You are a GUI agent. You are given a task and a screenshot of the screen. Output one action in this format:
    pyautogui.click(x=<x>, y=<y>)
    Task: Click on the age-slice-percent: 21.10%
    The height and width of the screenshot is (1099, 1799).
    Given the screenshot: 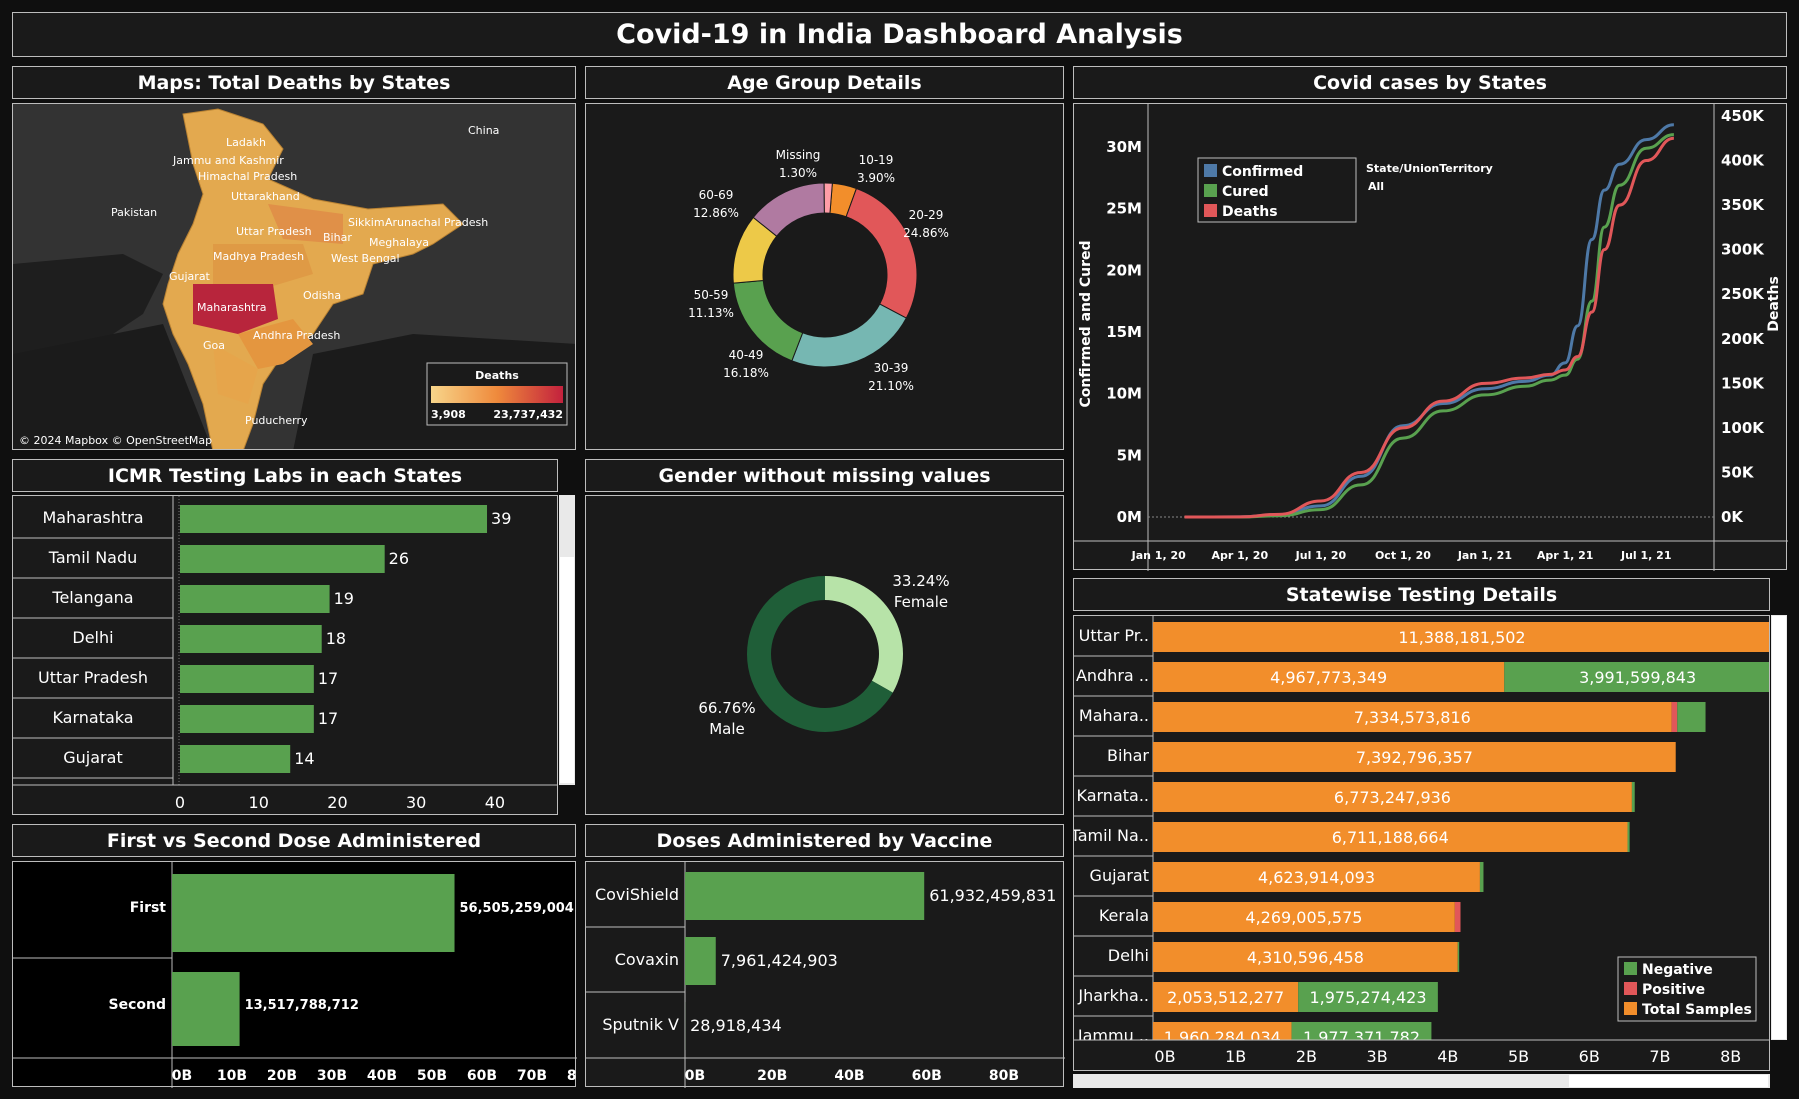 What is the action you would take?
    pyautogui.click(x=891, y=386)
    